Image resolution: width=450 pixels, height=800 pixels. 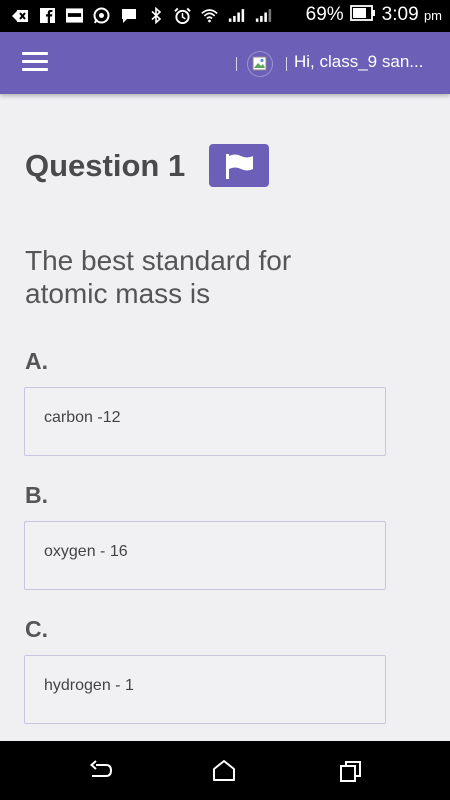 What do you see at coordinates (86, 551) in the screenshot?
I see `option-b-text: oxygen - 16` at bounding box center [86, 551].